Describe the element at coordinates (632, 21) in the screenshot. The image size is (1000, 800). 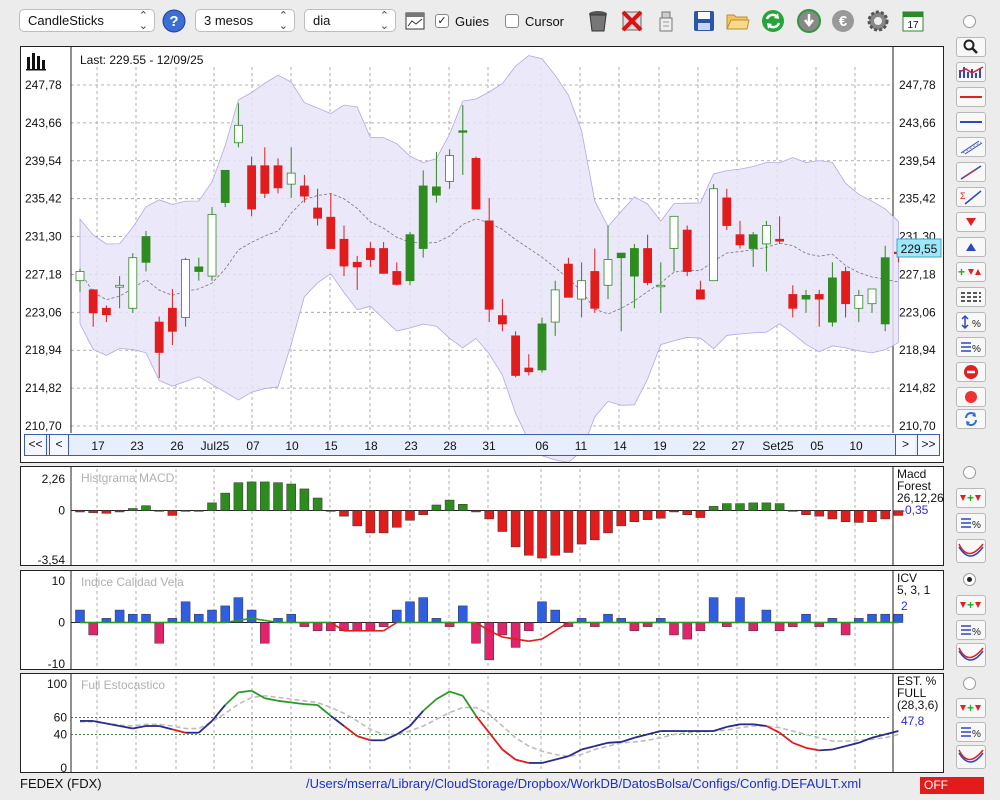
I see `delete-icon` at that location.